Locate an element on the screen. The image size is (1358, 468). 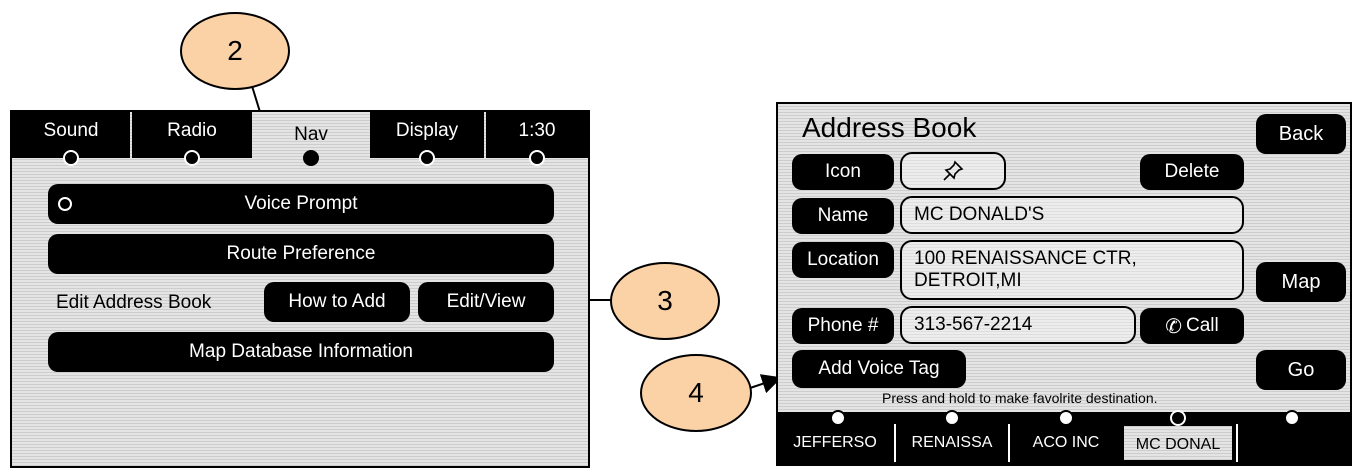
entry-tab-1: JEFFERSO is located at coordinates (835, 443).